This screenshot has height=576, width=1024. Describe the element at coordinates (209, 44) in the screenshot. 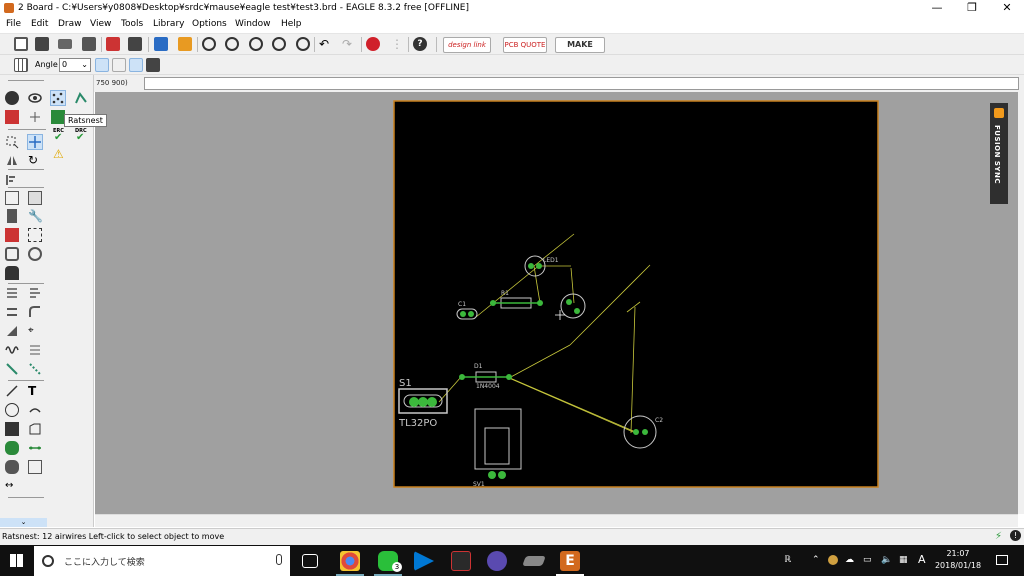

I see `zoom-fit-icon` at that location.